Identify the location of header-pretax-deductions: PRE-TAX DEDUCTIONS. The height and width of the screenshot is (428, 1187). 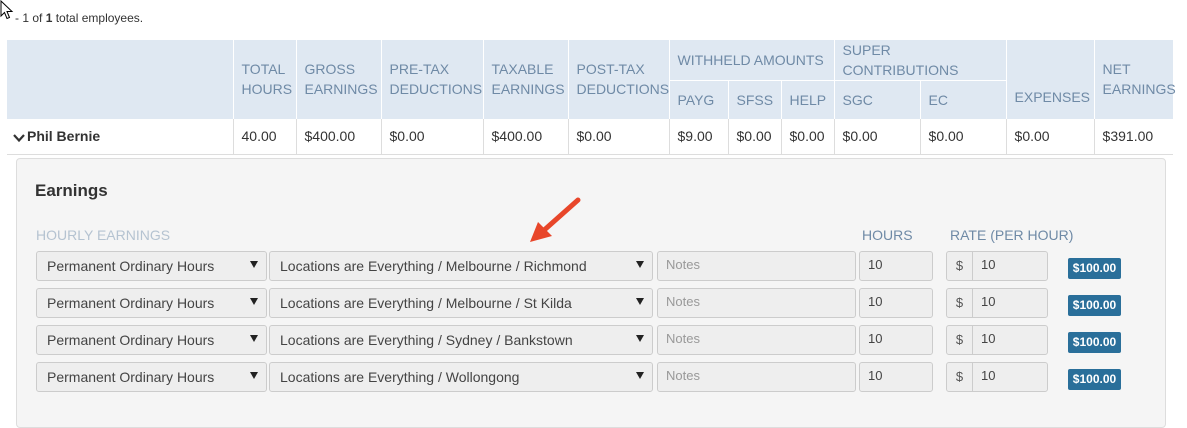
(431, 79).